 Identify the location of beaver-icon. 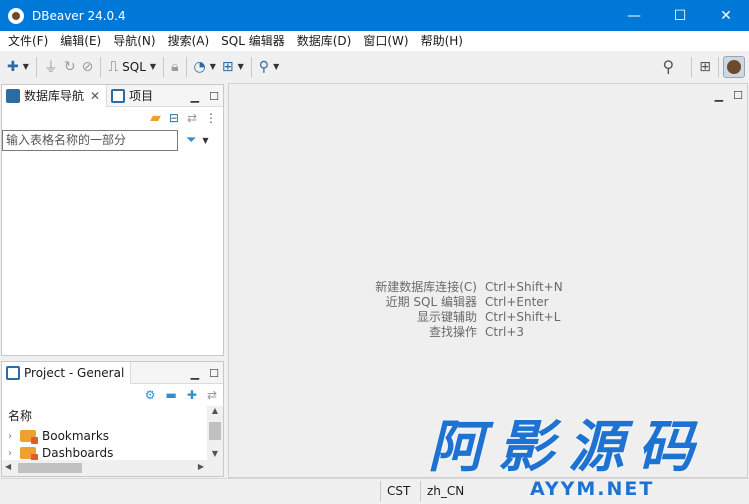
(734, 66).